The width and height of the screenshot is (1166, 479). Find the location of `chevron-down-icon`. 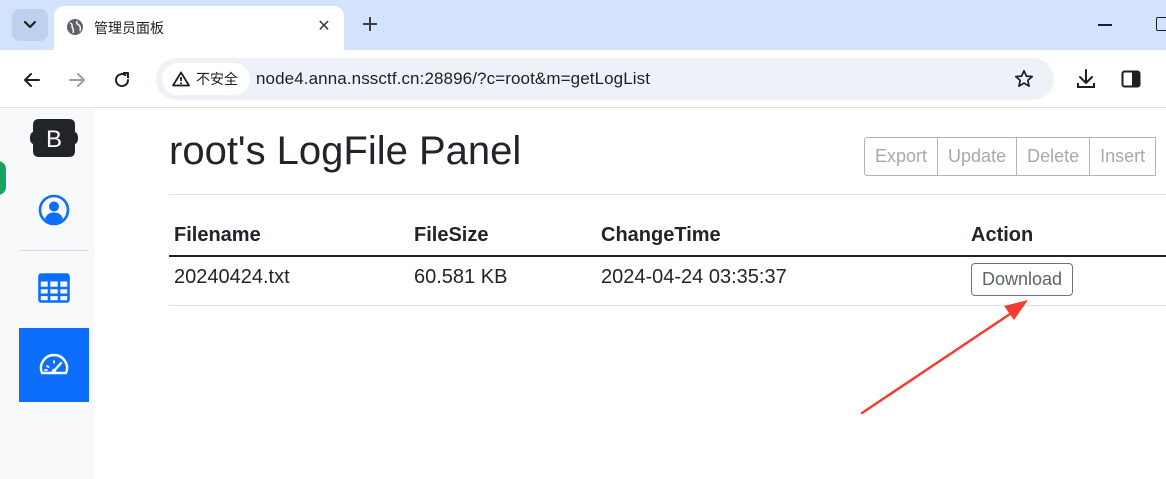

chevron-down-icon is located at coordinates (30, 24).